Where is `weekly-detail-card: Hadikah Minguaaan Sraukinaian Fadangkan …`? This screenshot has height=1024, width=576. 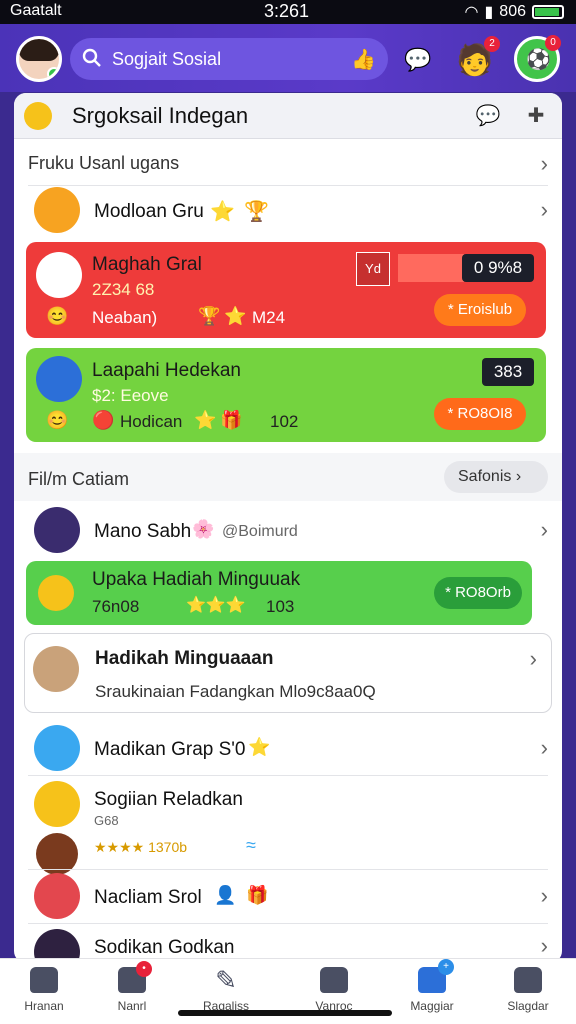 weekly-detail-card: Hadikah Minguaaan Sraukinaian Fadangkan … is located at coordinates (288, 673).